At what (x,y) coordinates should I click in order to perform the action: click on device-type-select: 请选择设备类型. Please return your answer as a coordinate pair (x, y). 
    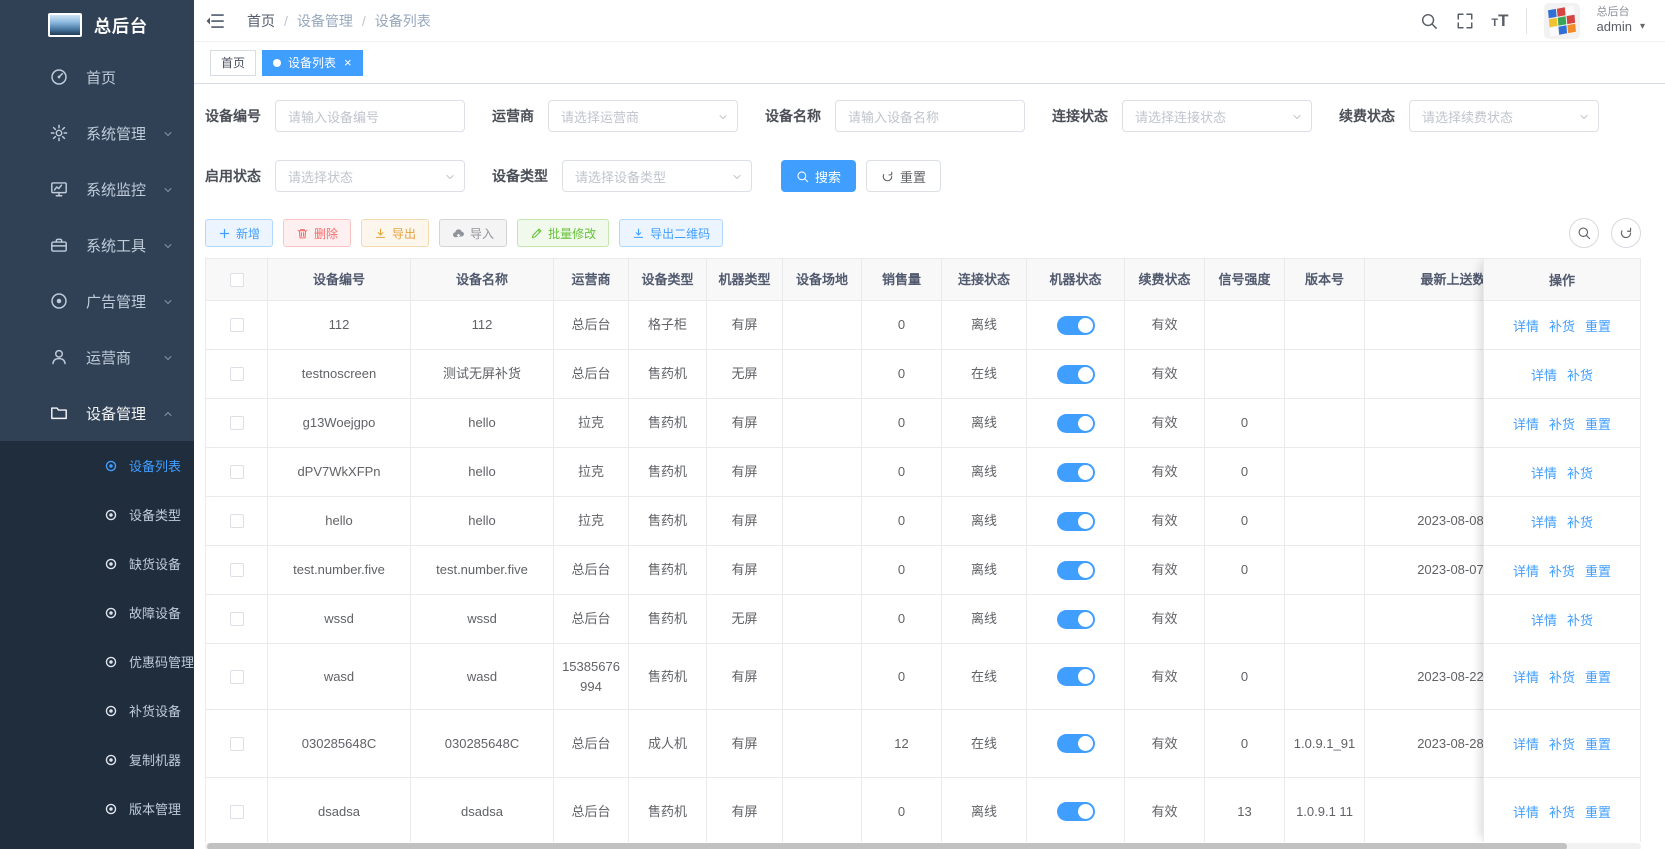
    Looking at the image, I should click on (657, 176).